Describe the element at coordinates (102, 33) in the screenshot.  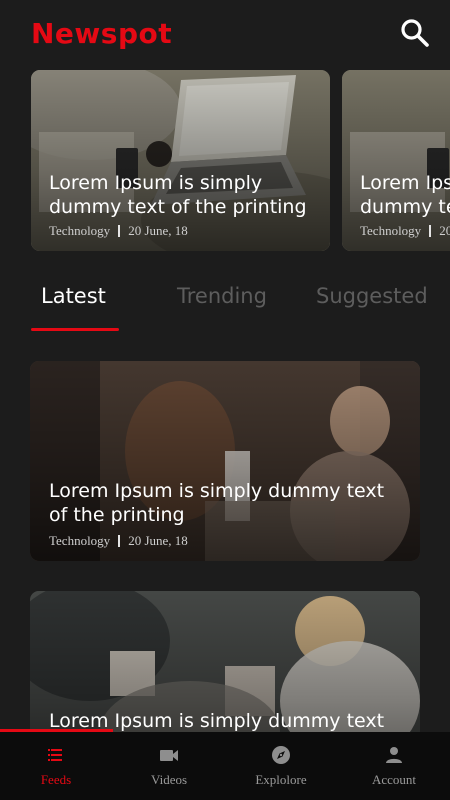
I see `app-title: Newspot` at that location.